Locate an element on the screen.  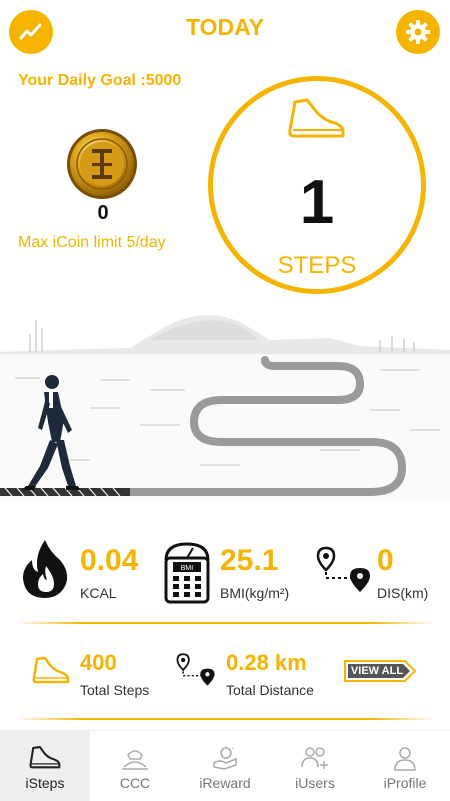
tab-isteps: iSteps is located at coordinates (45, 766).